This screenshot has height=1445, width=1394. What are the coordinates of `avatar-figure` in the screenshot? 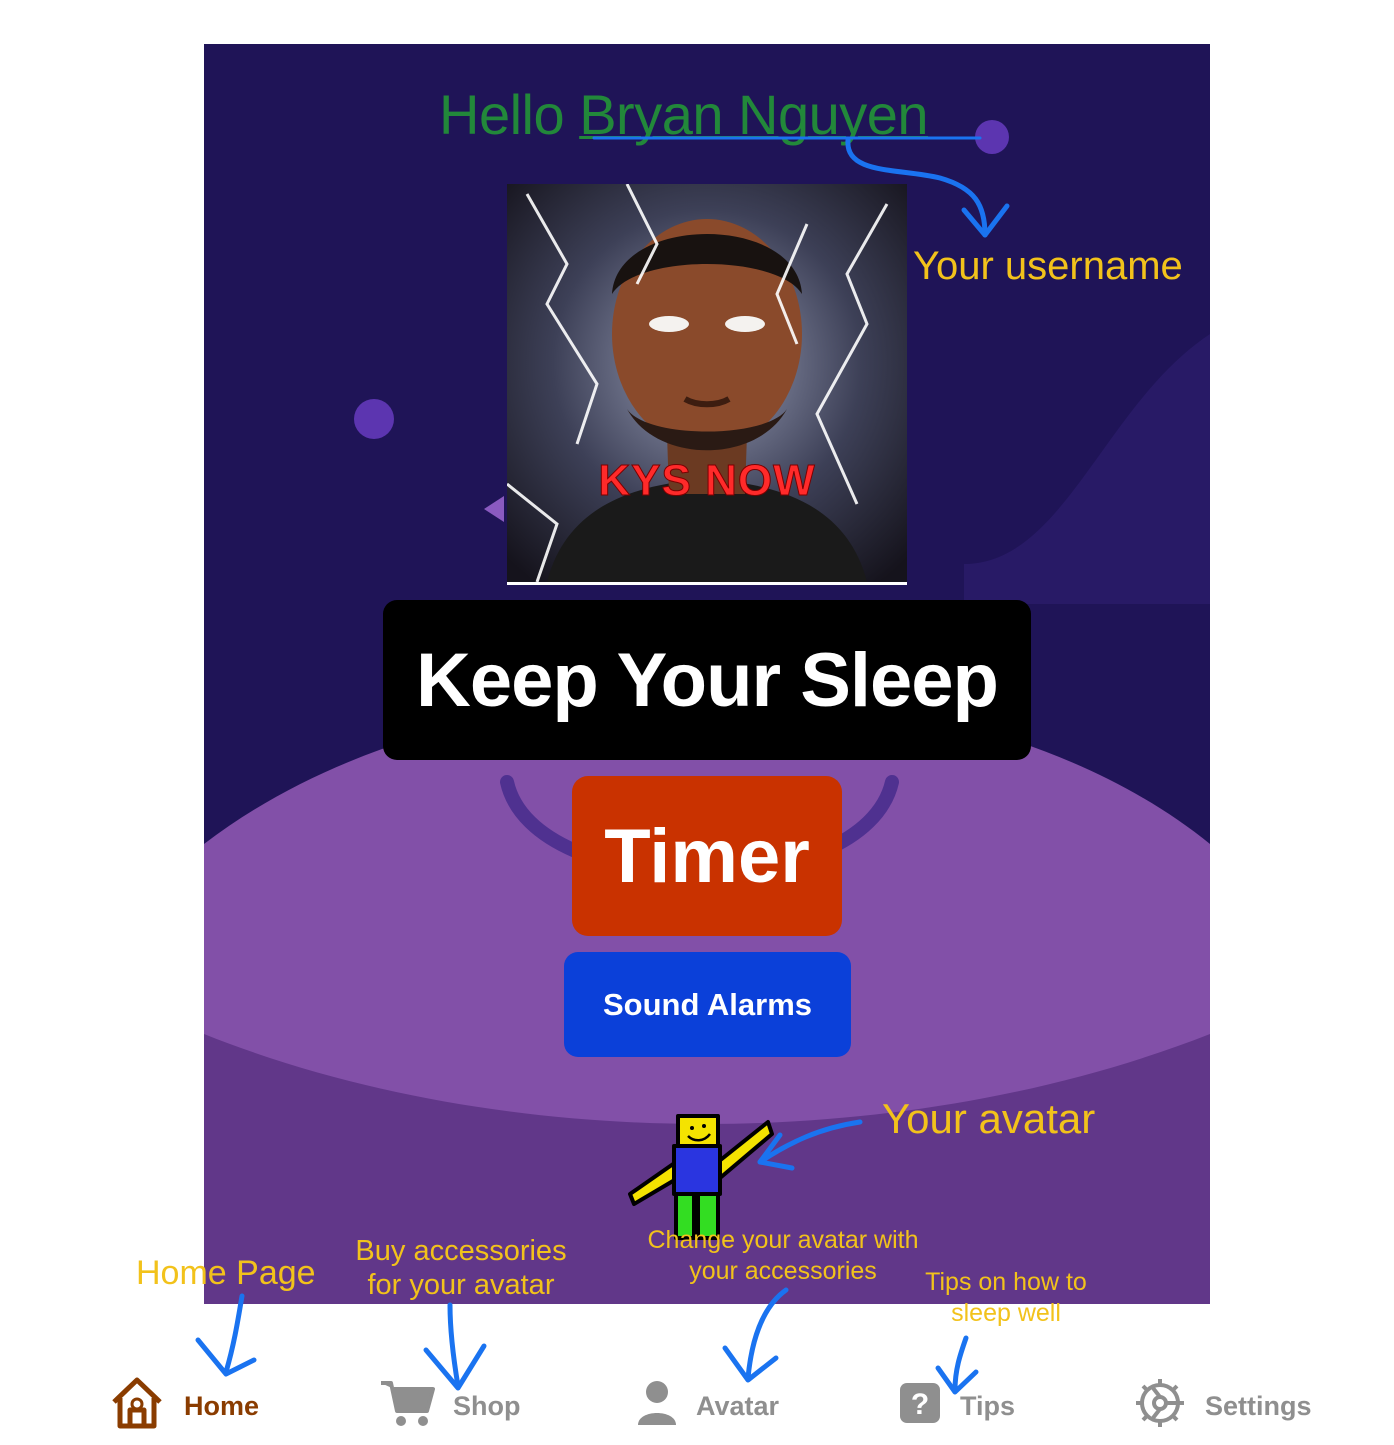 It's located at (702, 1174).